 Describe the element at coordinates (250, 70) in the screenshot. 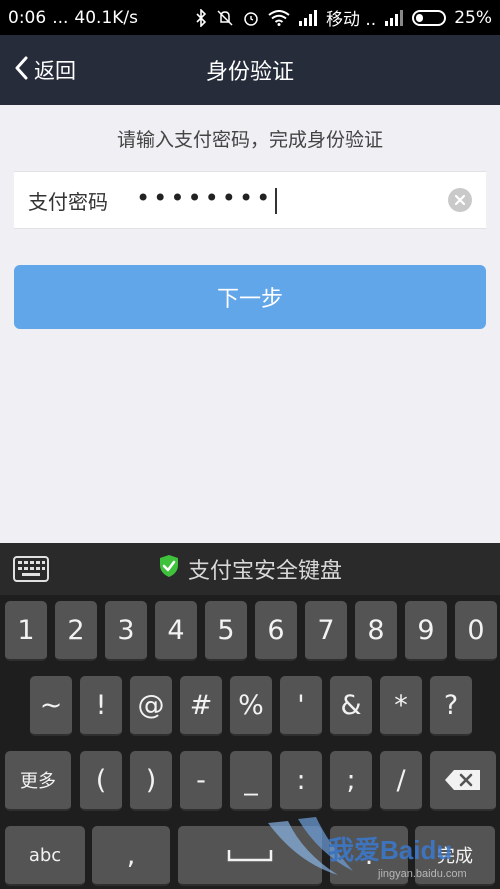

I see `nav-bar: 返回 身份验证` at that location.